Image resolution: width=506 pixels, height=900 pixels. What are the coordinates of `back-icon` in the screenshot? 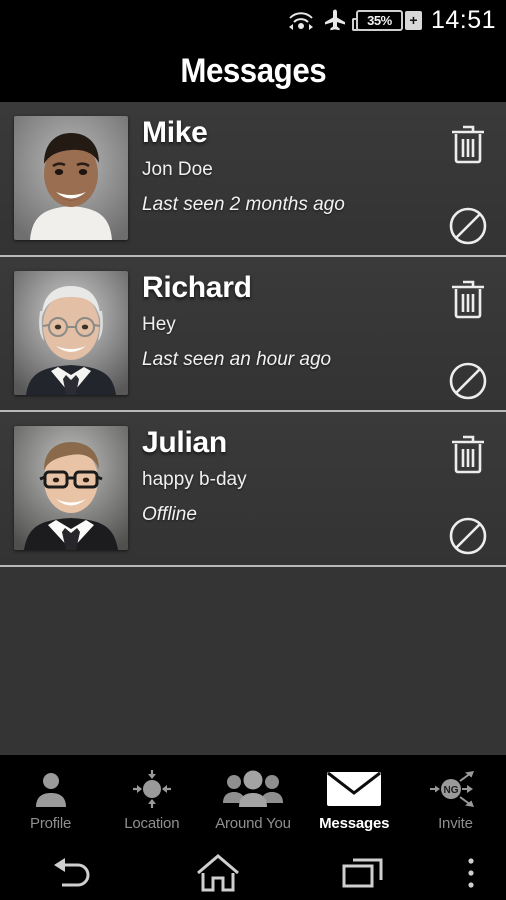 It's located at (72, 872).